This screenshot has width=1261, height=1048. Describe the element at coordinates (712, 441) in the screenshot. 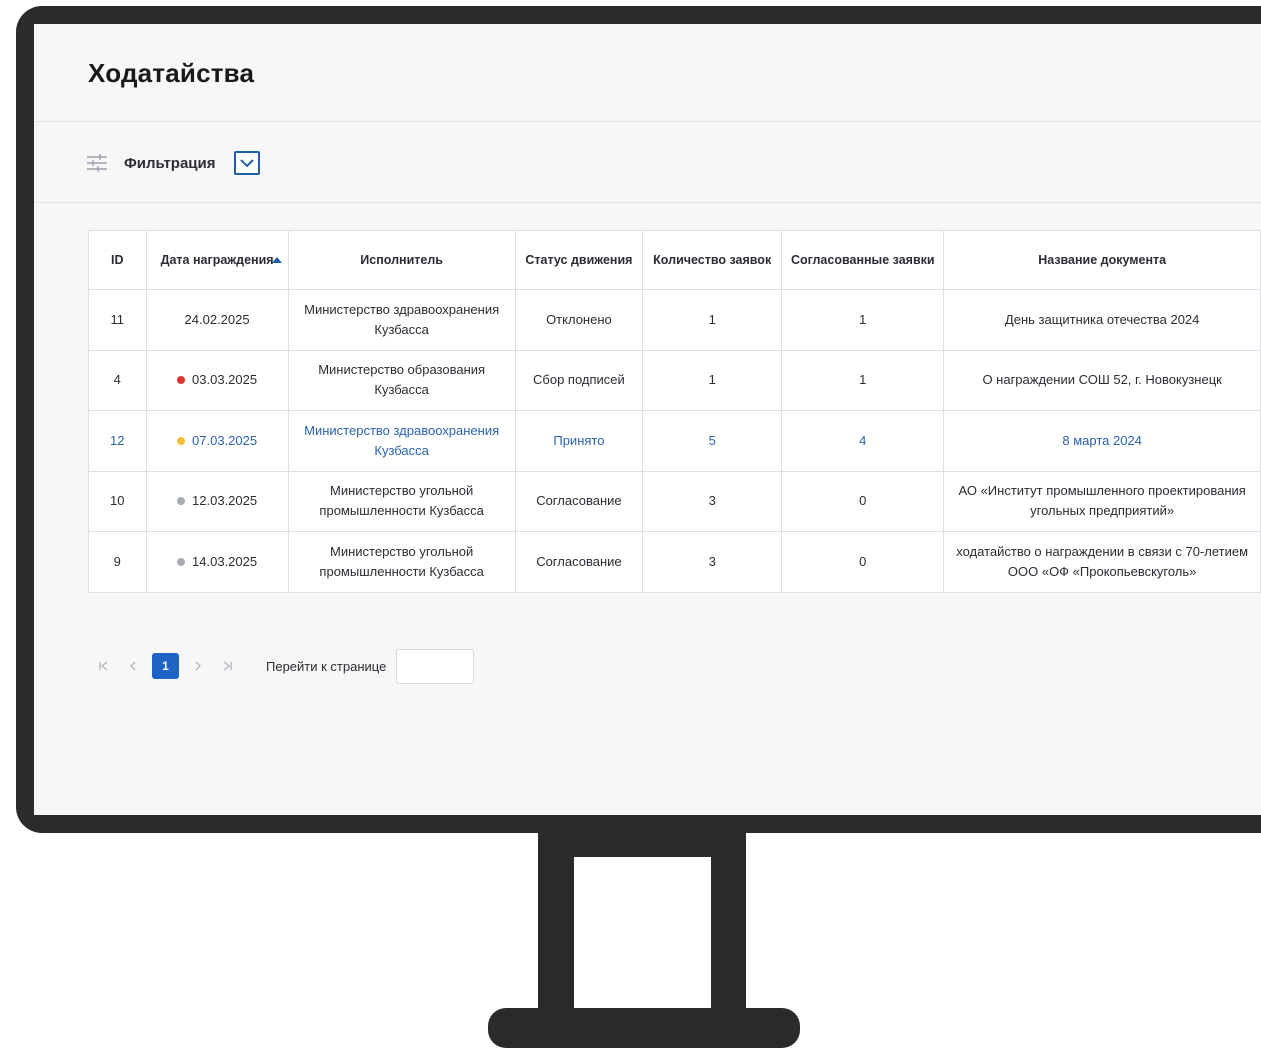

I see `cell-count: 5` at that location.